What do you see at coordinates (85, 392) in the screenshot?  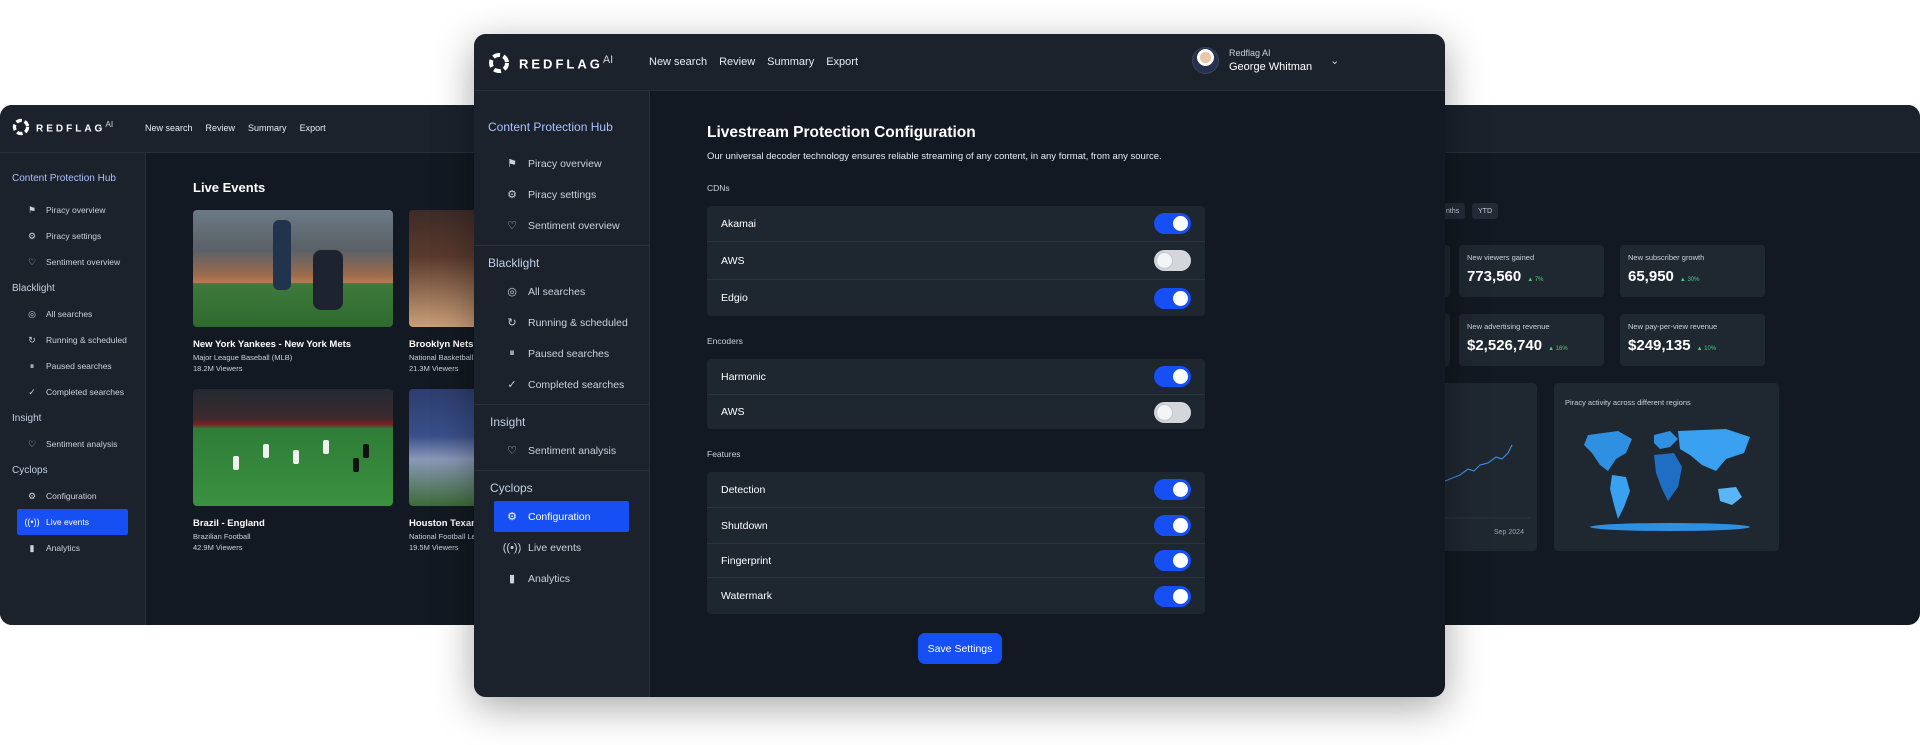 I see `sidebar-item-label: Completed searches` at bounding box center [85, 392].